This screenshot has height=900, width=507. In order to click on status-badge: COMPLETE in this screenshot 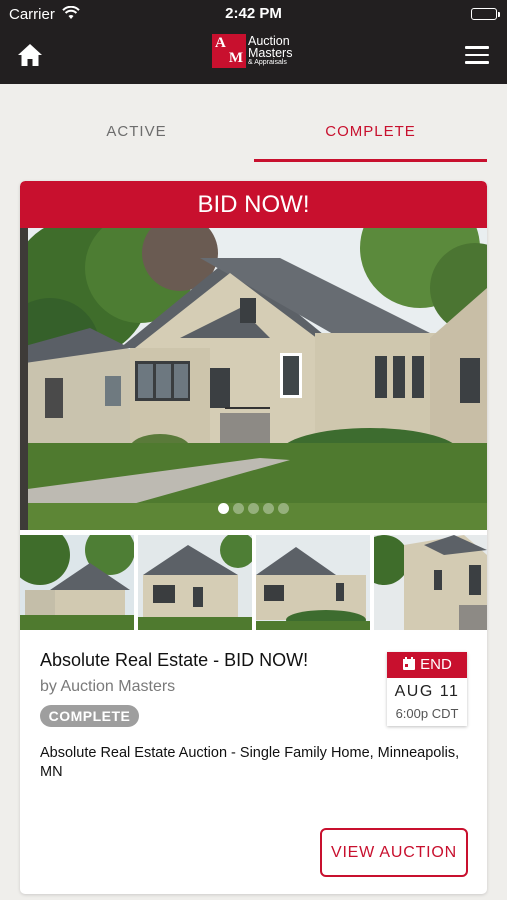, I will do `click(89, 716)`.